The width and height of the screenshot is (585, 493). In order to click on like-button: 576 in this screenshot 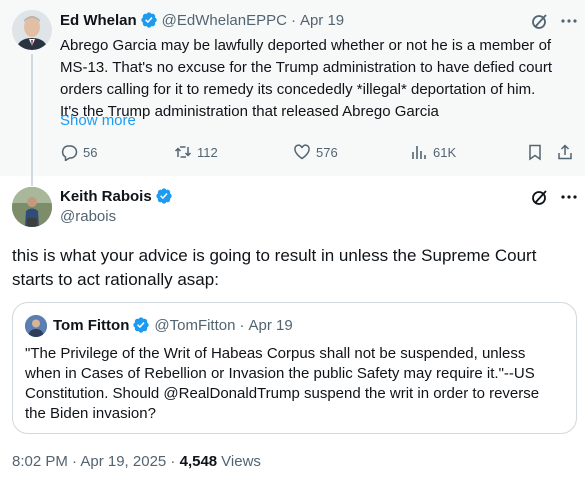, I will do `click(315, 152)`.